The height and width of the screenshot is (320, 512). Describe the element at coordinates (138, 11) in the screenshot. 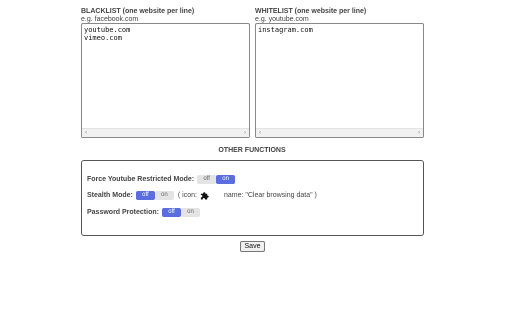

I see `blacklist-title: BLACKLIST (one website per line)` at that location.